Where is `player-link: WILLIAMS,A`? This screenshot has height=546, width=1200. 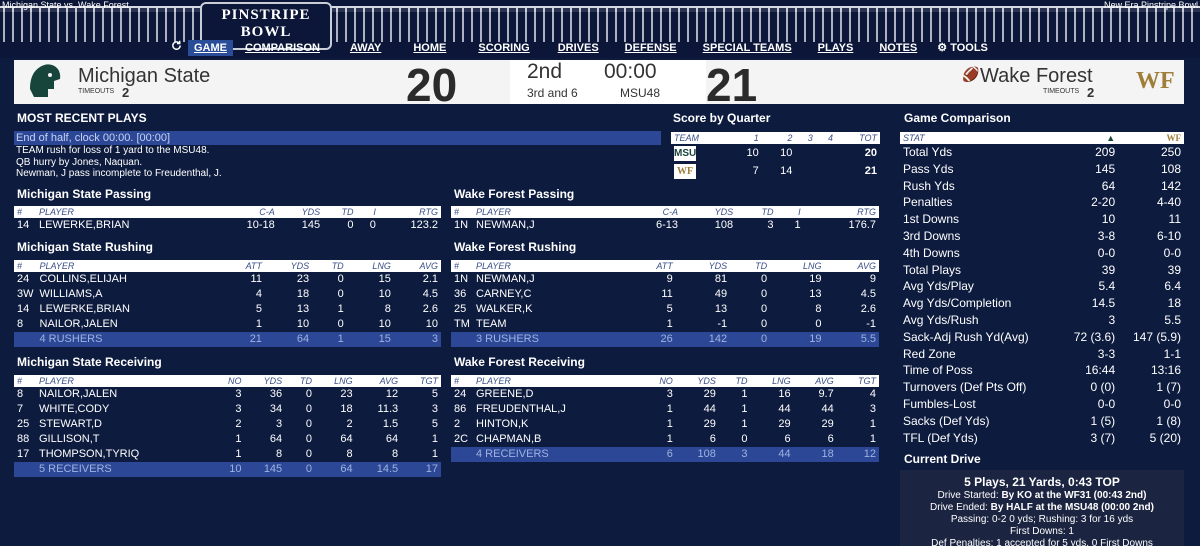 player-link: WILLIAMS,A is located at coordinates (129, 294).